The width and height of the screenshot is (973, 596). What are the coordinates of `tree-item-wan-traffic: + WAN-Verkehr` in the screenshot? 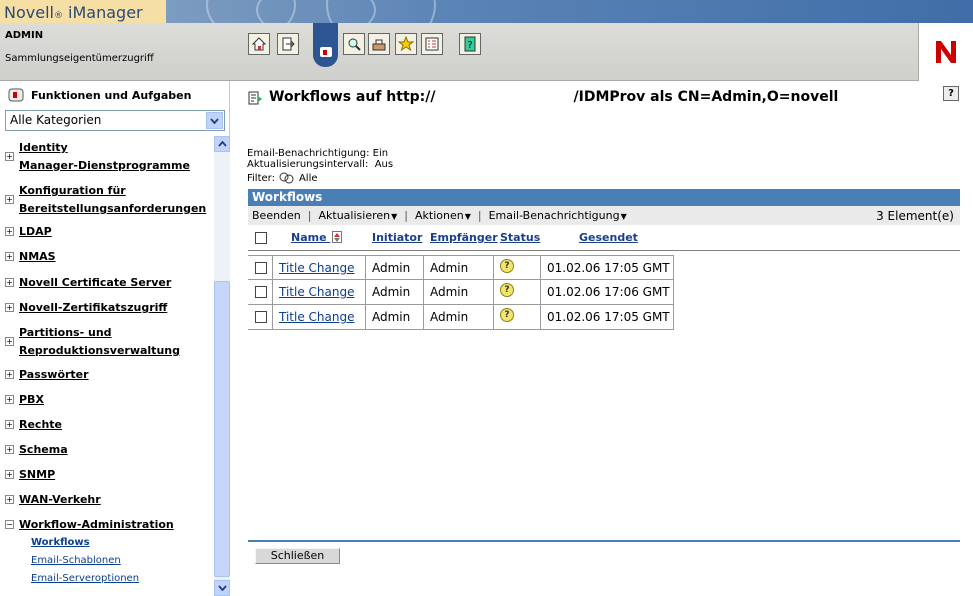 It's located at (107, 500).